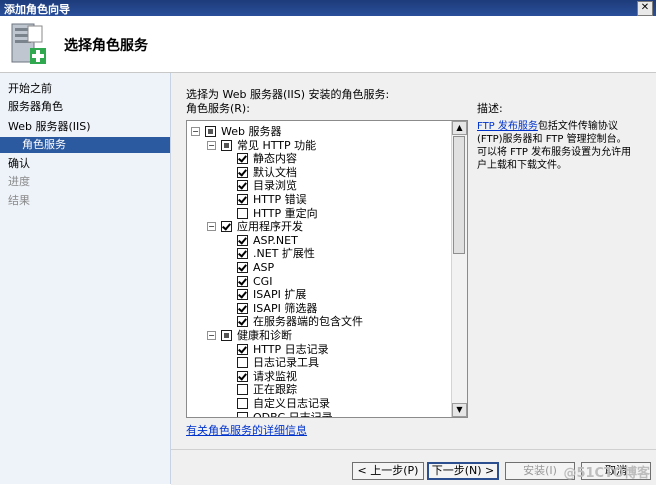 The height and width of the screenshot is (485, 656). I want to click on watermark: @51CTO博客, so click(606, 473).